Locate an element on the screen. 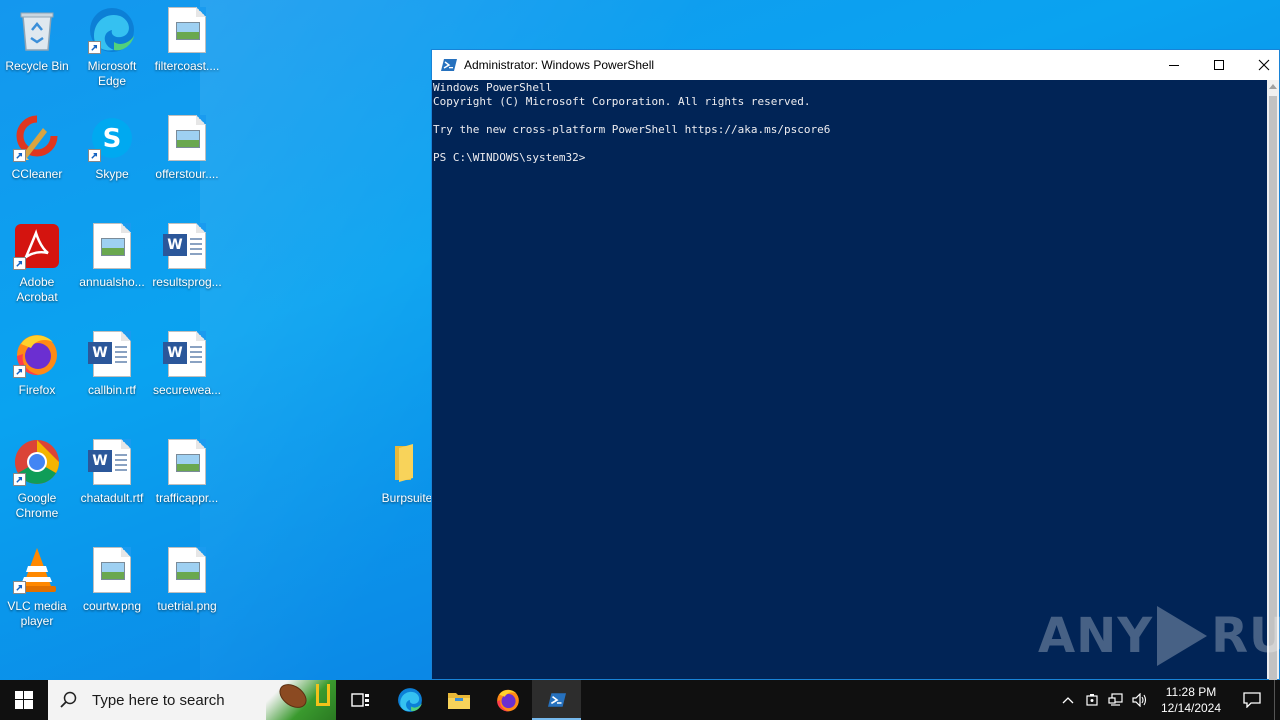 The height and width of the screenshot is (720, 1280). desktop-icon-ccleaner: CCleaner is located at coordinates (37, 164).